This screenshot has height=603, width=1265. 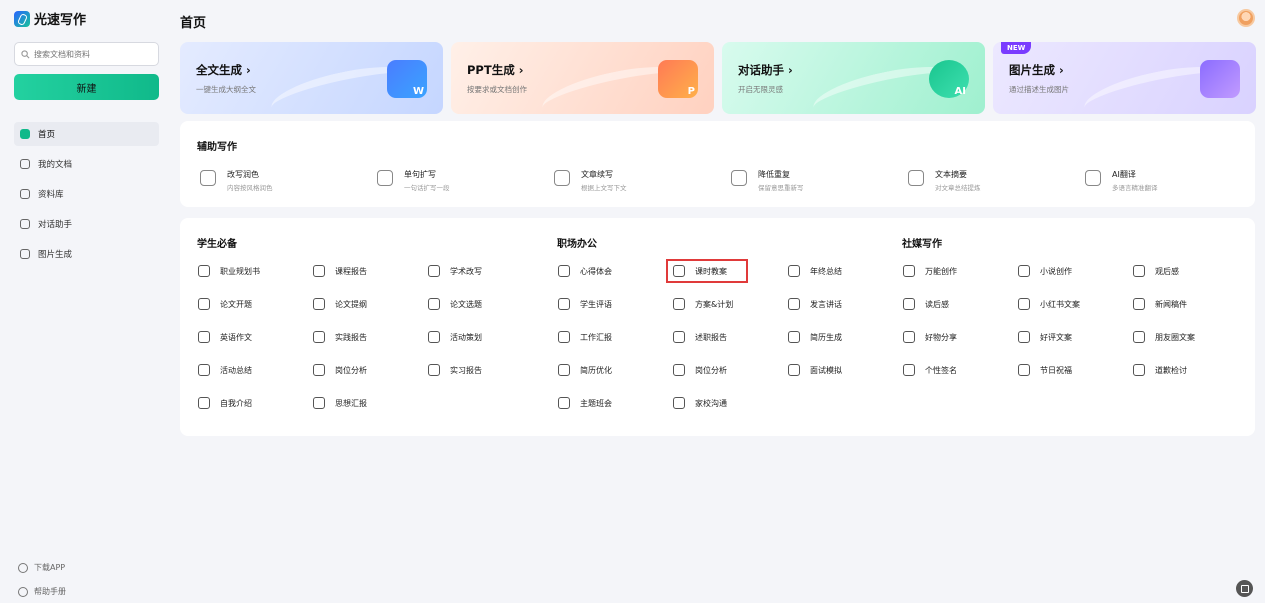 What do you see at coordinates (1246, 18) in the screenshot?
I see `avatar` at bounding box center [1246, 18].